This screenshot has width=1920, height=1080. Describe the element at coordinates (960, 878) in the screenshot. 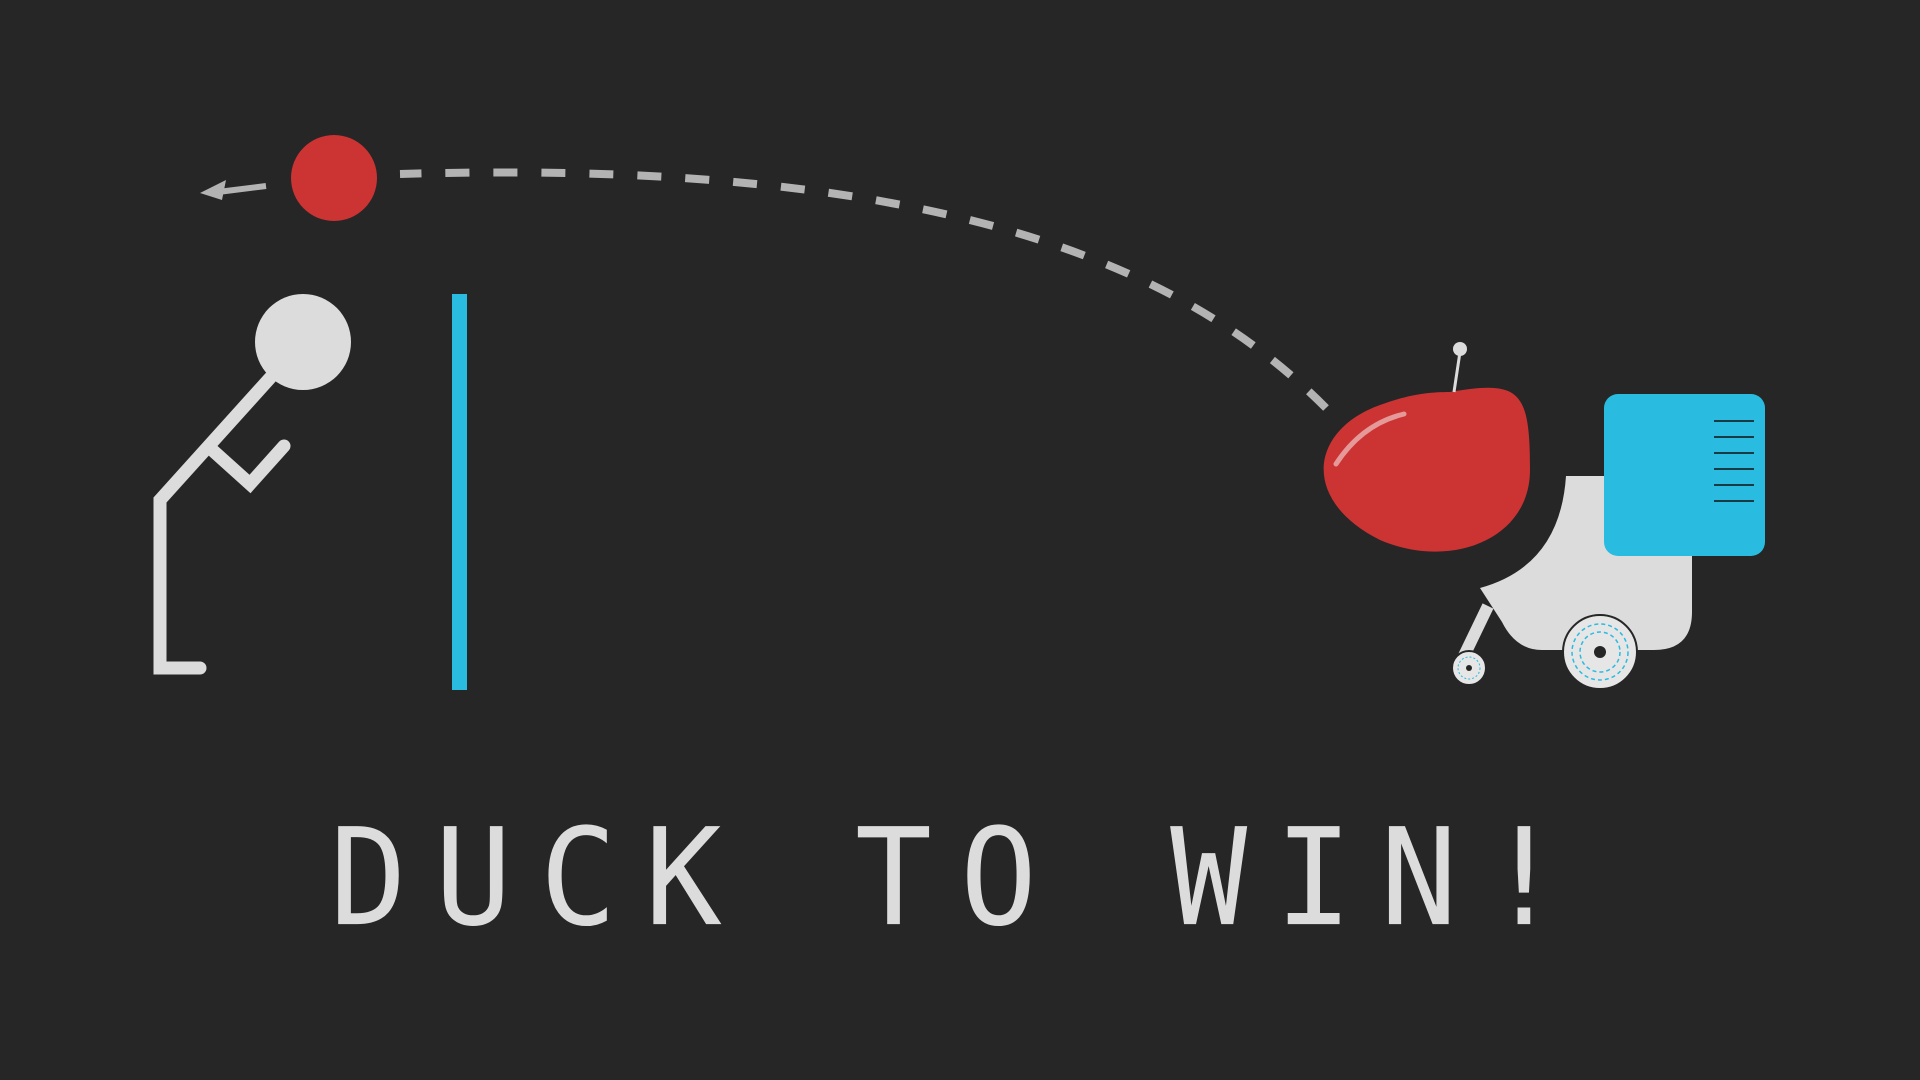

I see `game-title: DUCK TO WIN!` at that location.